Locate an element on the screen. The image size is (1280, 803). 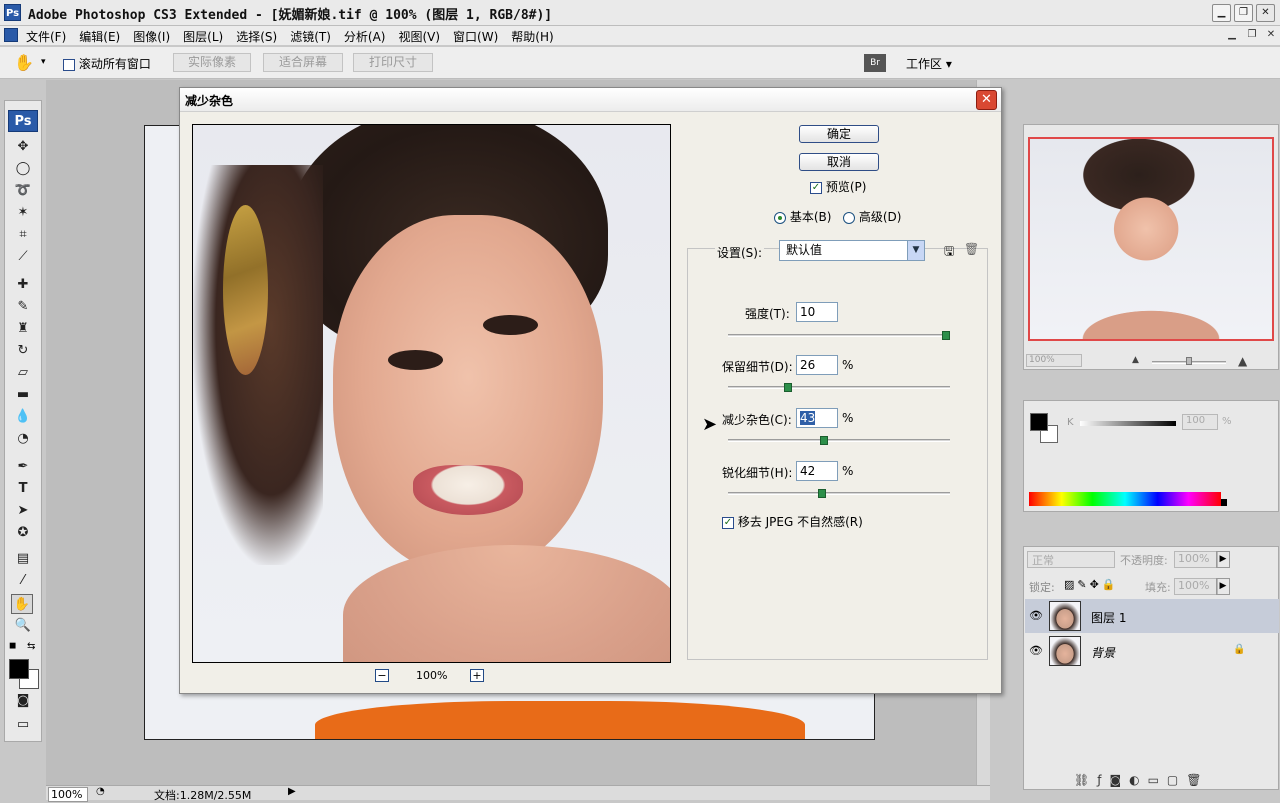
strength-slider-track is located at coordinates (839, 335).